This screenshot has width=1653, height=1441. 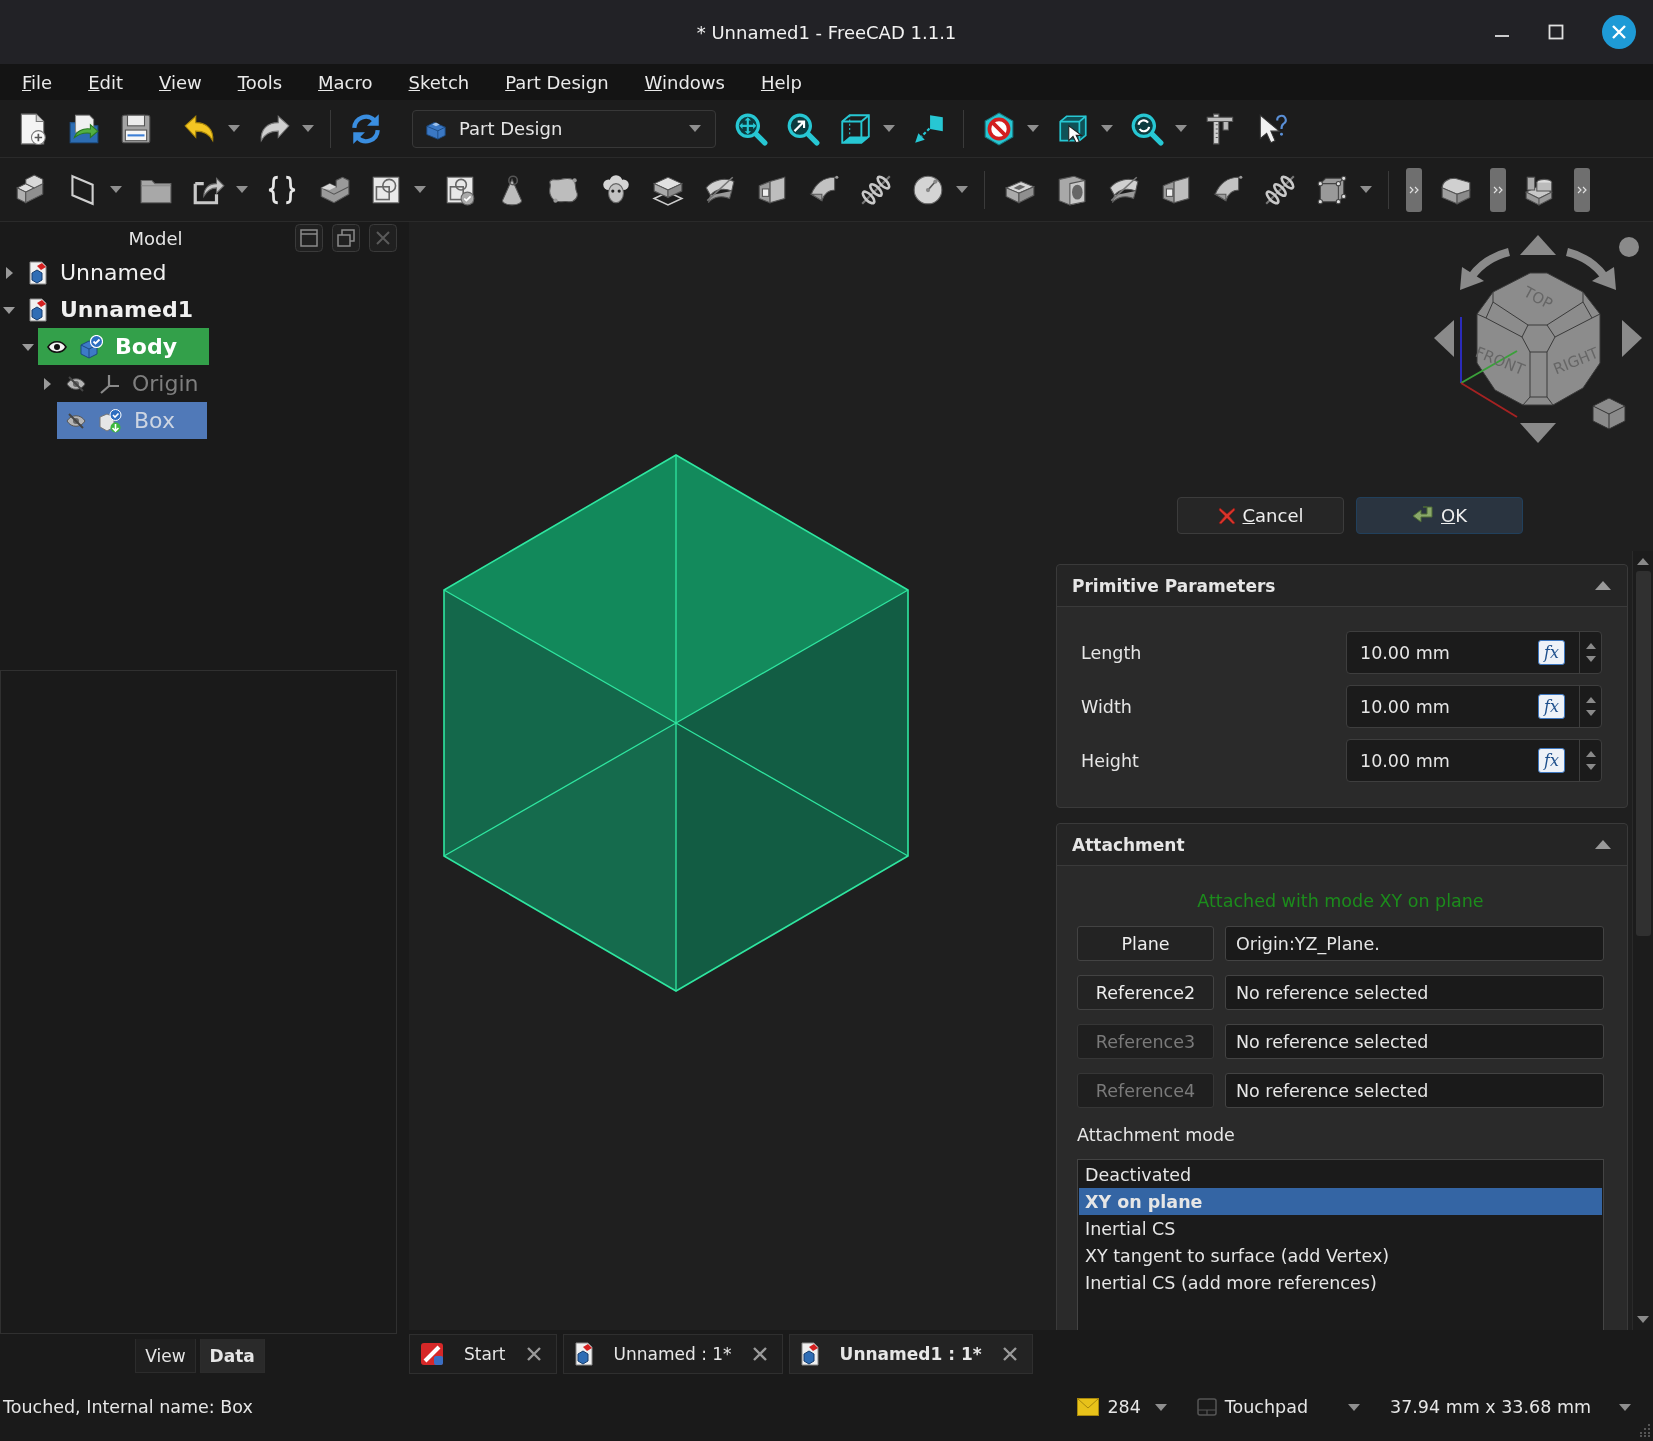 What do you see at coordinates (1609, 413) in the screenshot?
I see `cube-icon` at bounding box center [1609, 413].